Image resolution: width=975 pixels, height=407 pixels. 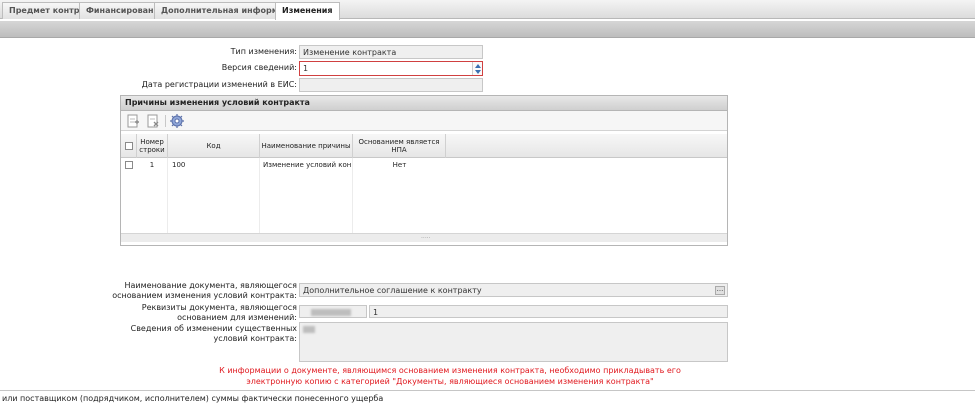 I want to click on change-type-label: Тип изменения:, so click(x=263, y=51).